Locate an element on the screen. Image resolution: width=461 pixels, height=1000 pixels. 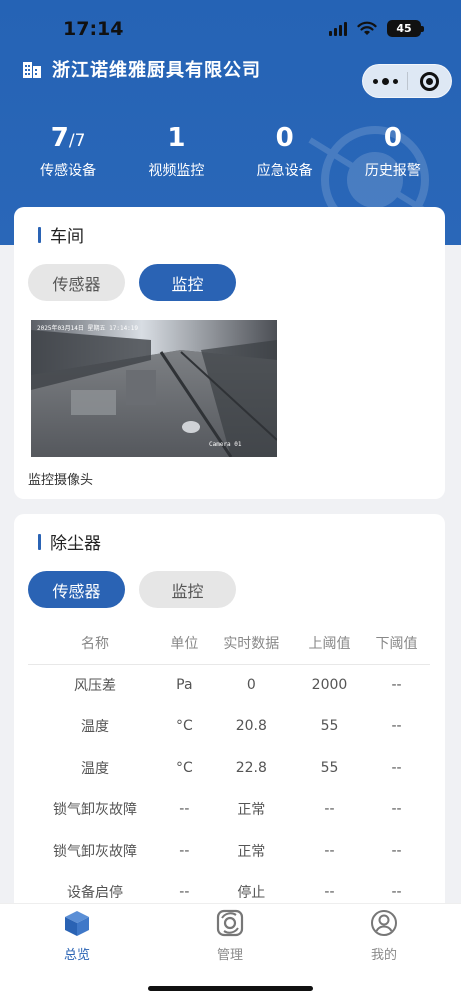
table-row: 温度 °C 22.8 55 -- is located at coordinates (229, 768).